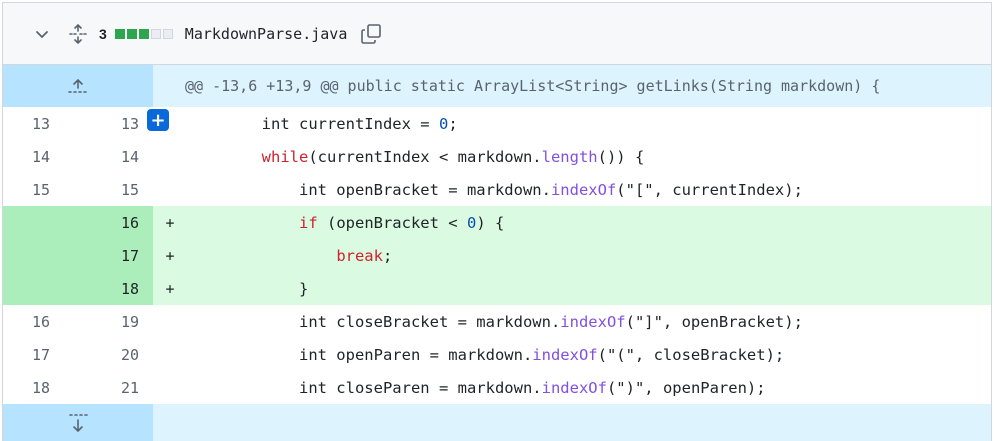 This screenshot has width=994, height=441. Describe the element at coordinates (392, 222) in the screenshot. I see `code-token: (openBracket <` at that location.